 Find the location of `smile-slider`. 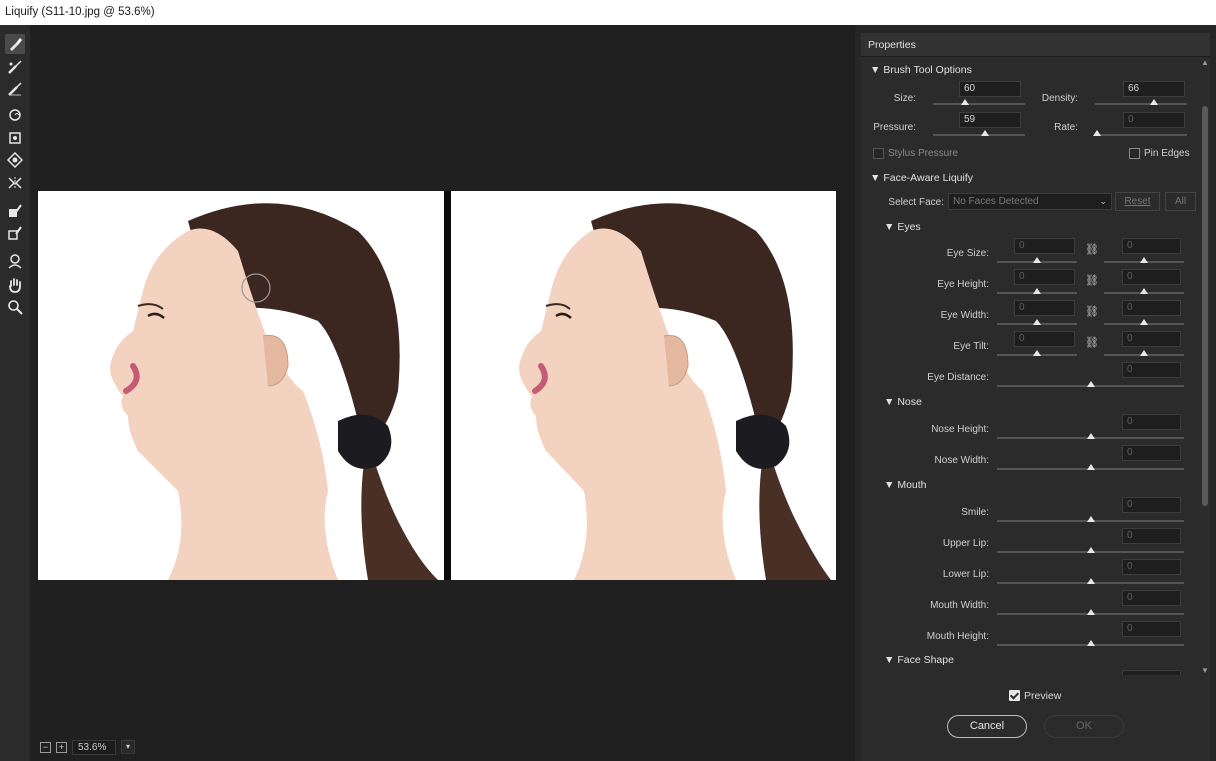

smile-slider is located at coordinates (1090, 519).